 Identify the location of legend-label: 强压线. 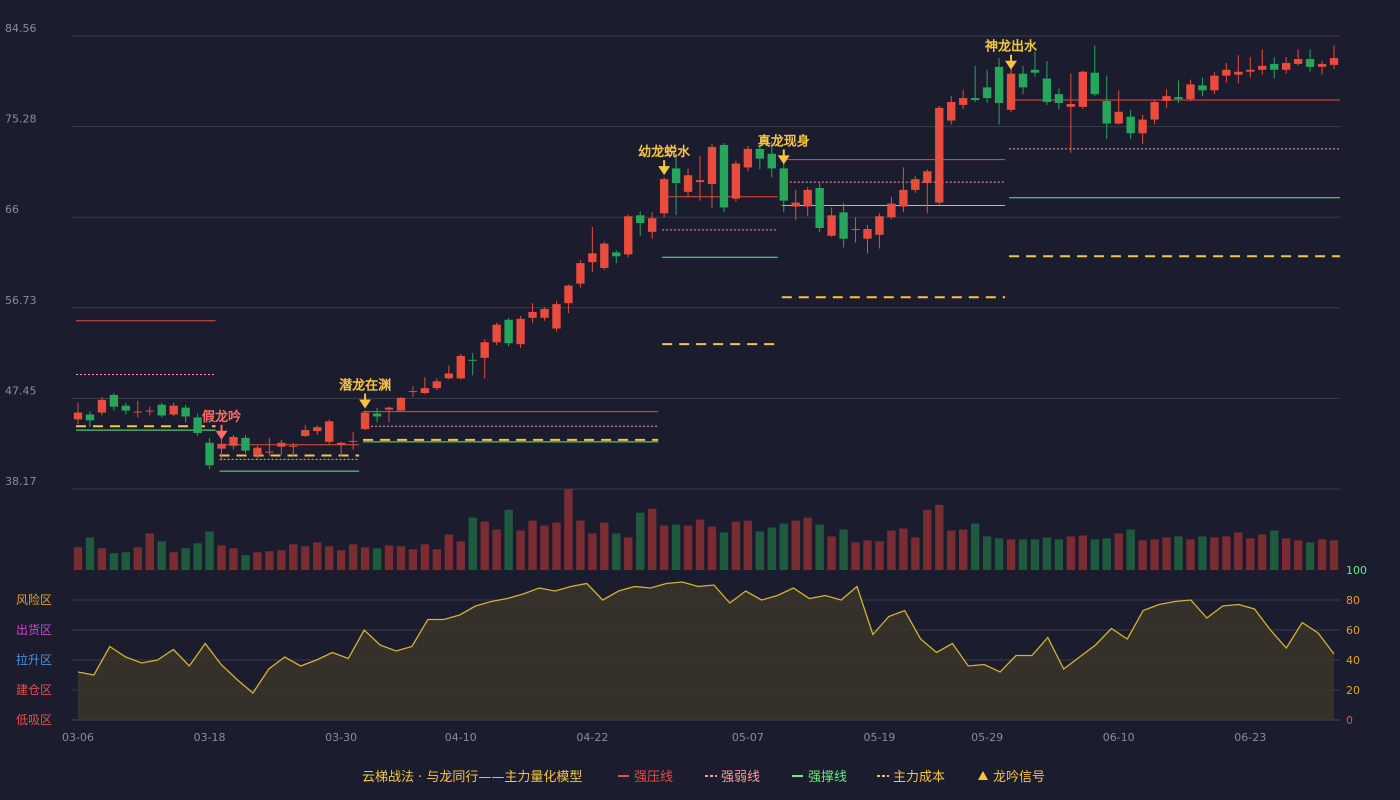
(653, 777).